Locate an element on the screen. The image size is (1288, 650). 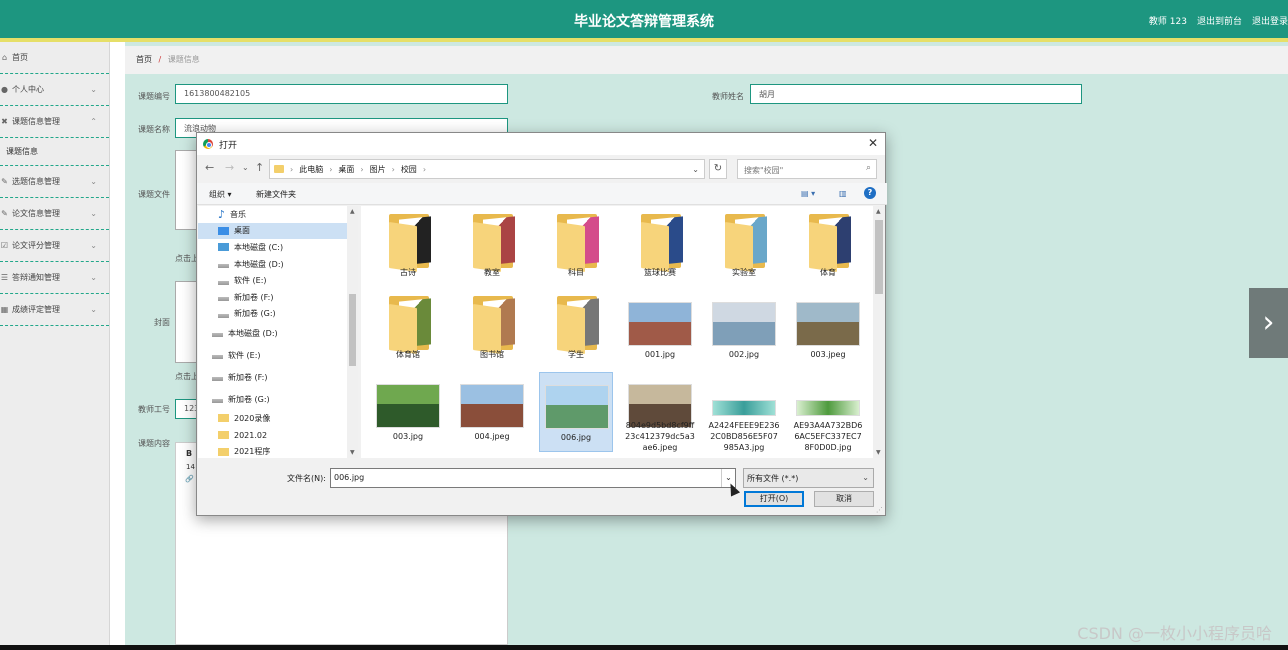
select-icon: ✎ is located at coordinates (4, 181).